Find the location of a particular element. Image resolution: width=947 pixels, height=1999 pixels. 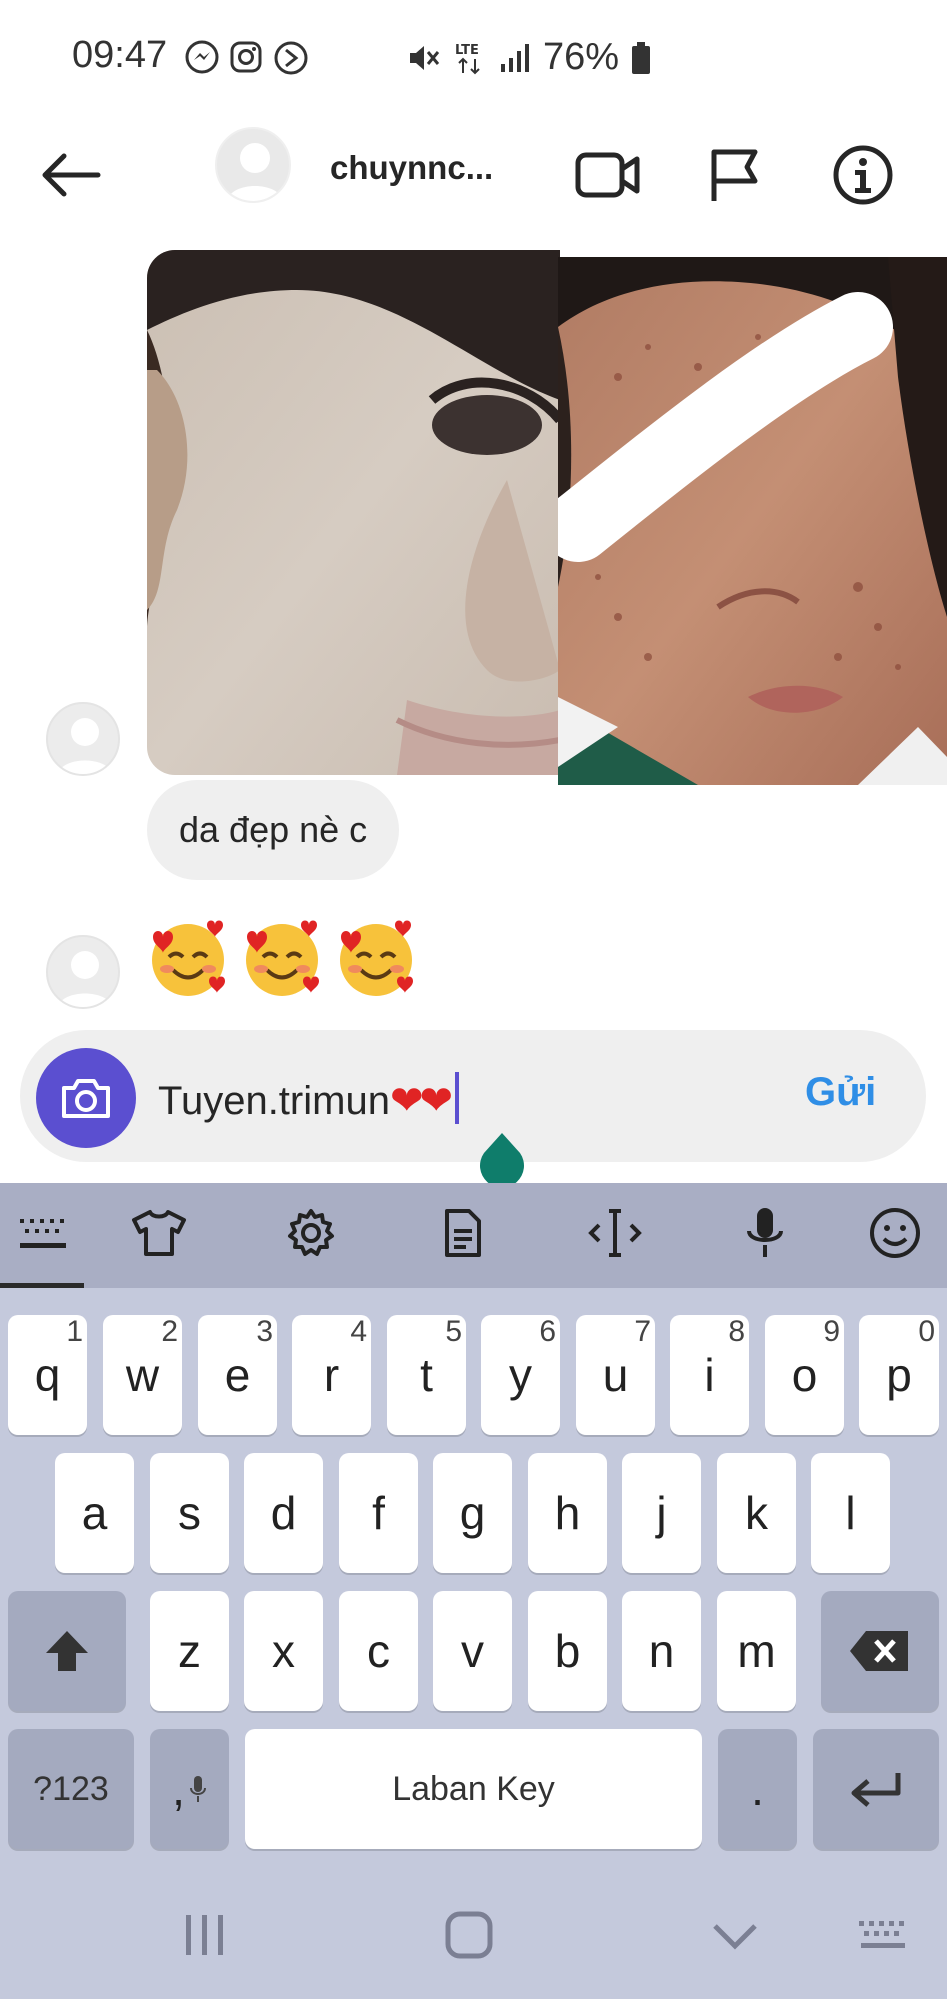

key-z: z is located at coordinates (189, 1651).